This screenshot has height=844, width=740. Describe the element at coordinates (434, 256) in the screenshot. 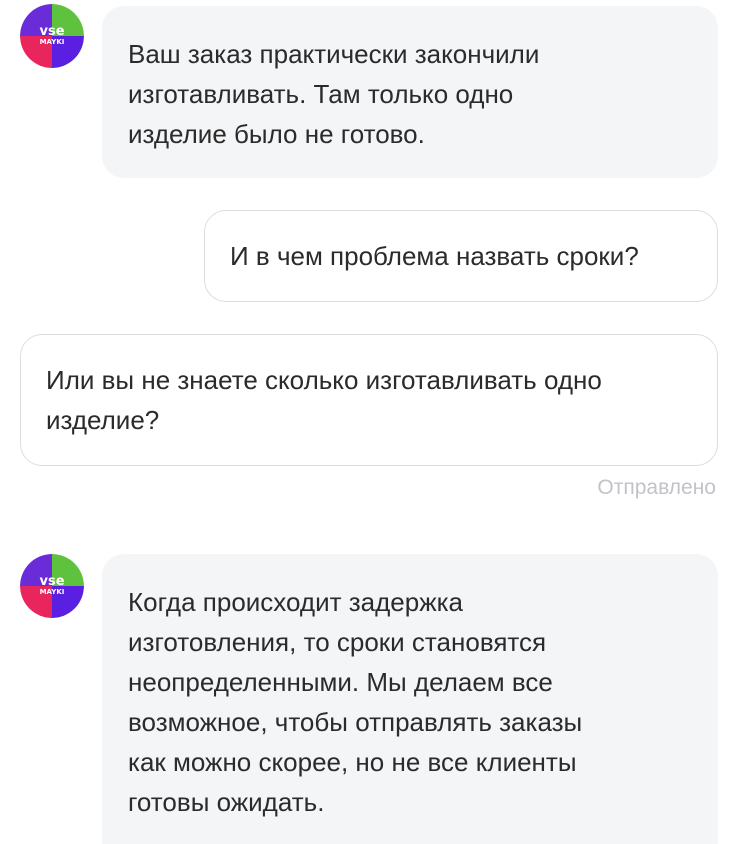

I see `message-text: И в чем проблема назвать сроки?` at that location.